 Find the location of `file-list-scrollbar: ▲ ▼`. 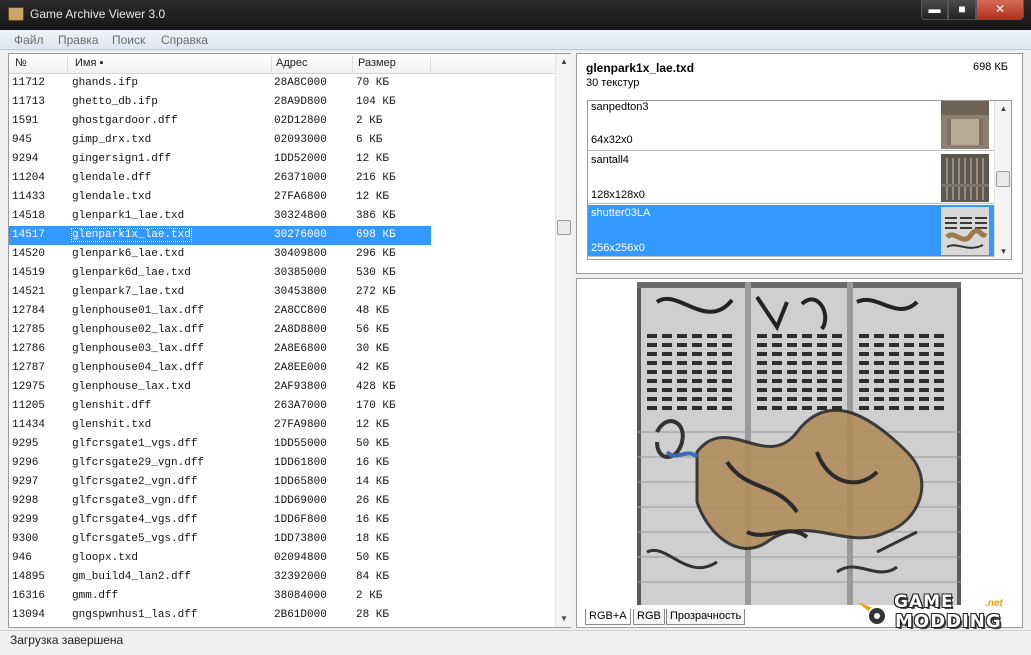

file-list-scrollbar: ▲ ▼ is located at coordinates (563, 340).